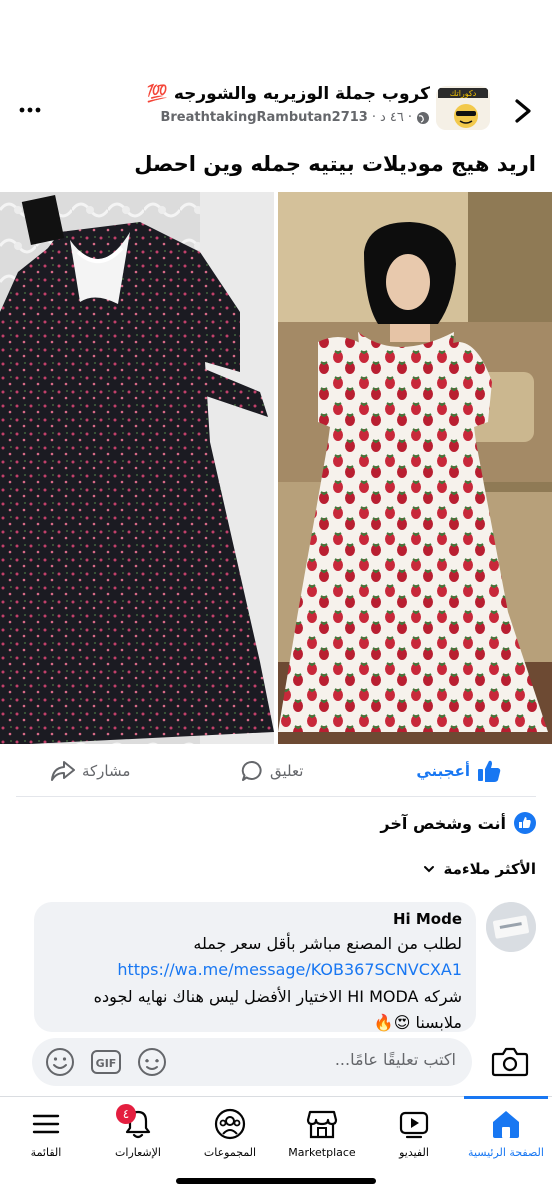 The width and height of the screenshot is (552, 1197). What do you see at coordinates (152, 1062) in the screenshot?
I see `avatar-sticker-icon` at bounding box center [152, 1062].